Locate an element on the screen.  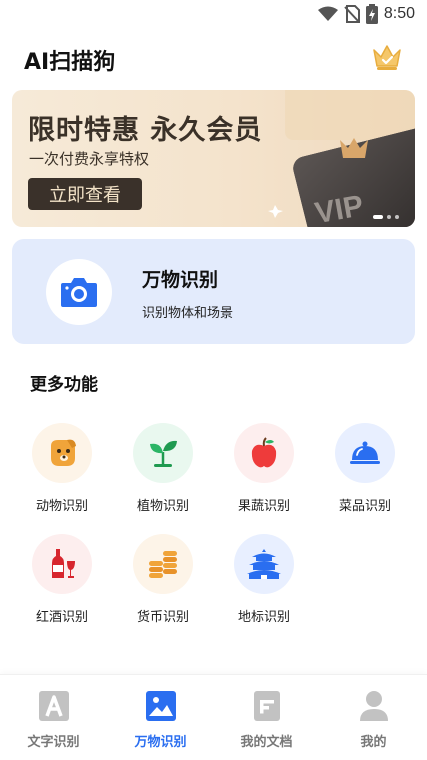
temple-icon is located at coordinates (264, 564).